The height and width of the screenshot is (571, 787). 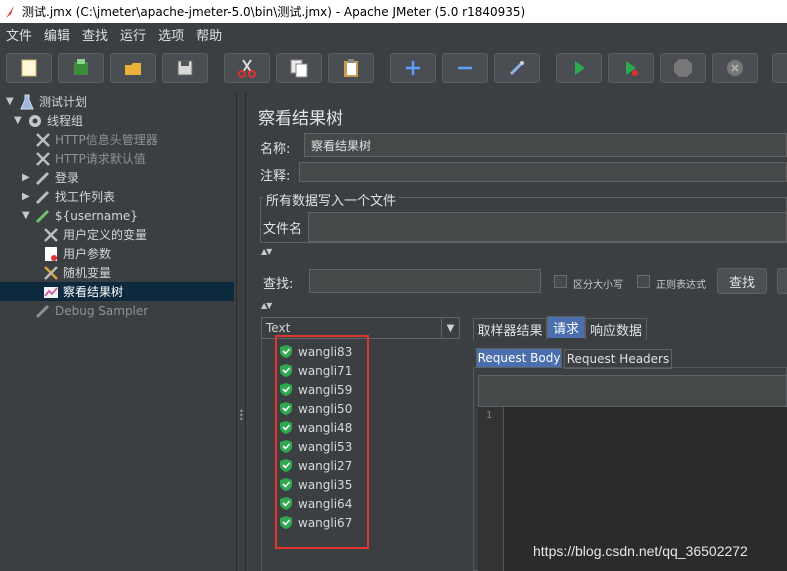 I want to click on save-button, so click(x=185, y=68).